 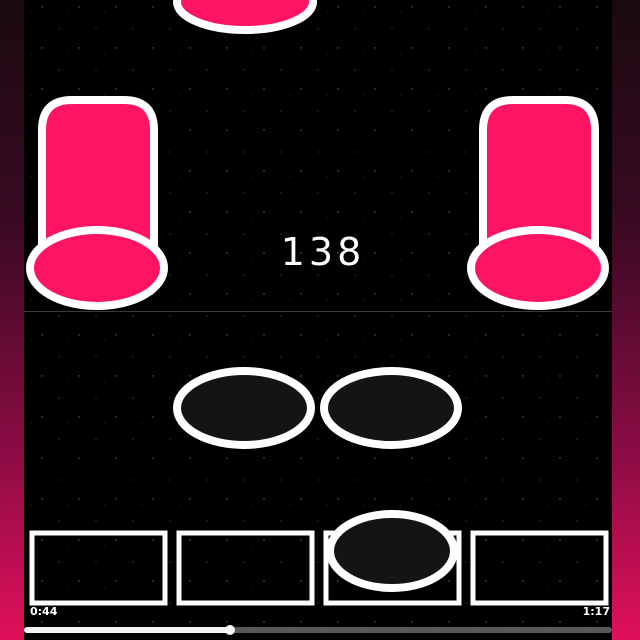 I want to click on score-counter: 138, so click(x=323, y=252).